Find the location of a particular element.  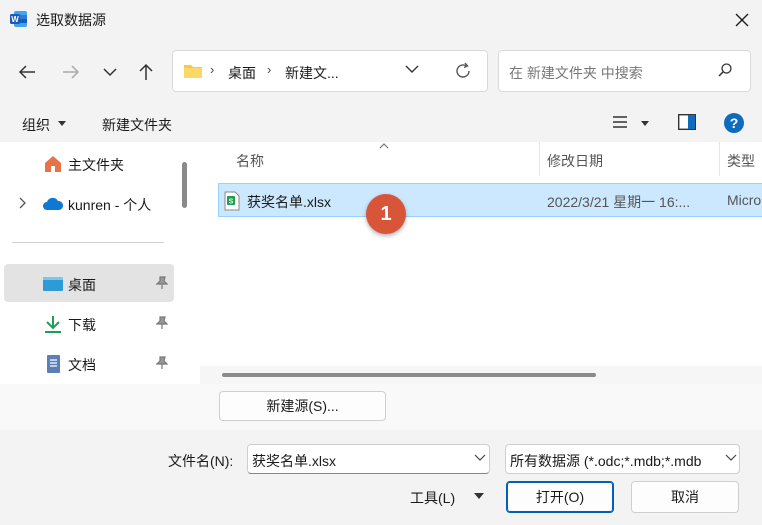

sidebar-item-label: 桌面 is located at coordinates (82, 285).